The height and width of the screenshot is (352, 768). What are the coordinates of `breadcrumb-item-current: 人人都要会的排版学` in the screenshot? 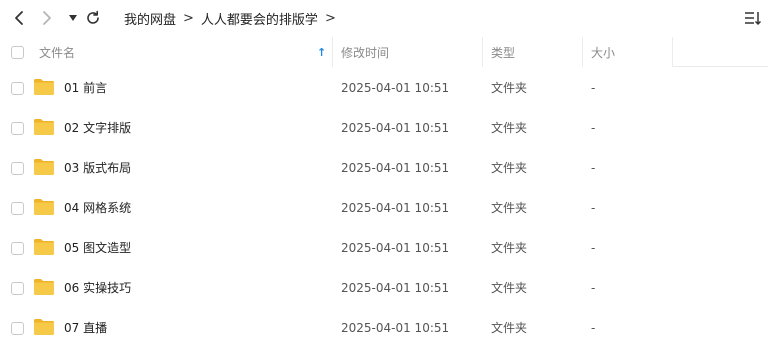 It's located at (259, 18).